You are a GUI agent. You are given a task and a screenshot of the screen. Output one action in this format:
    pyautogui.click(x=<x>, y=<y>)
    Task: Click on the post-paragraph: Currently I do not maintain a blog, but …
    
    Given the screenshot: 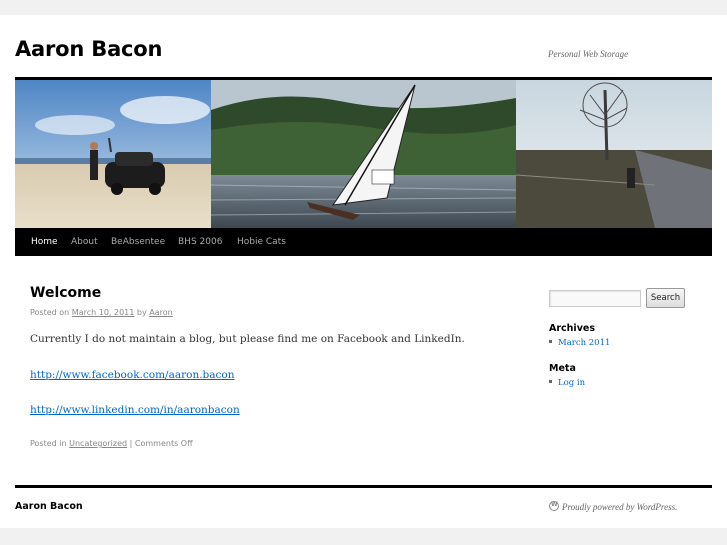 What is the action you would take?
    pyautogui.click(x=247, y=339)
    